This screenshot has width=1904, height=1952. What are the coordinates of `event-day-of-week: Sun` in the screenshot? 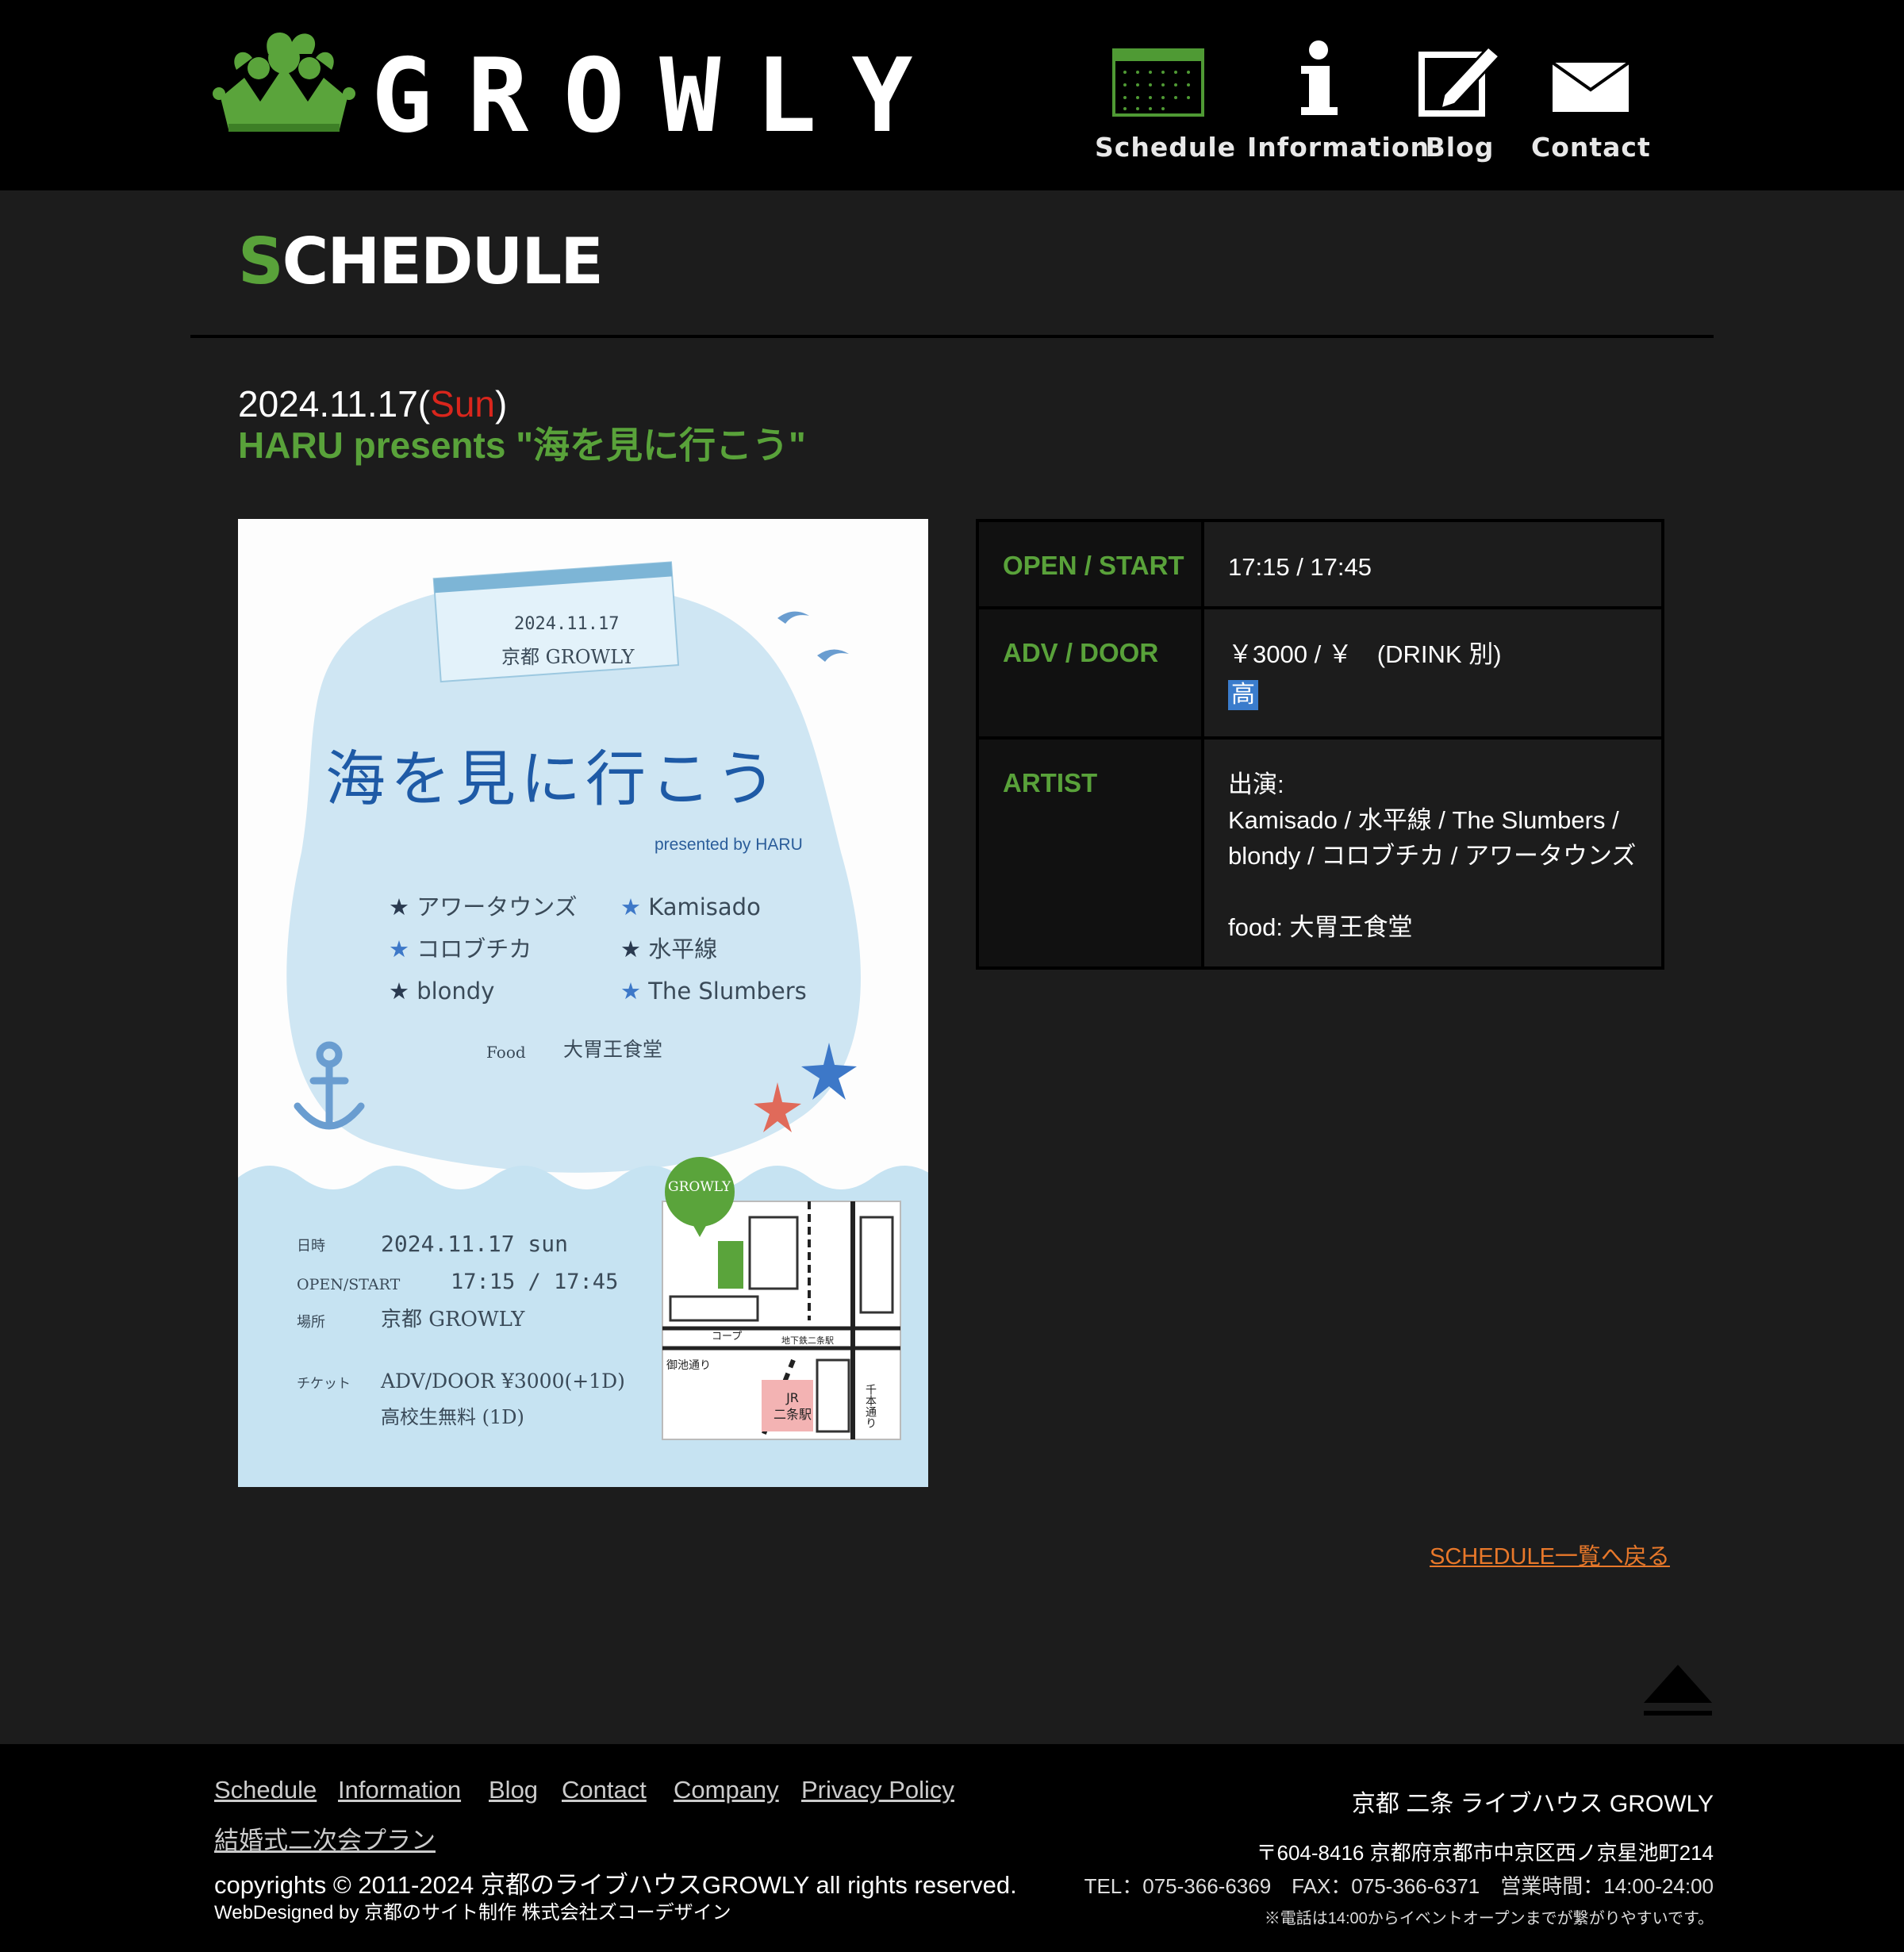 It's located at (462, 404).